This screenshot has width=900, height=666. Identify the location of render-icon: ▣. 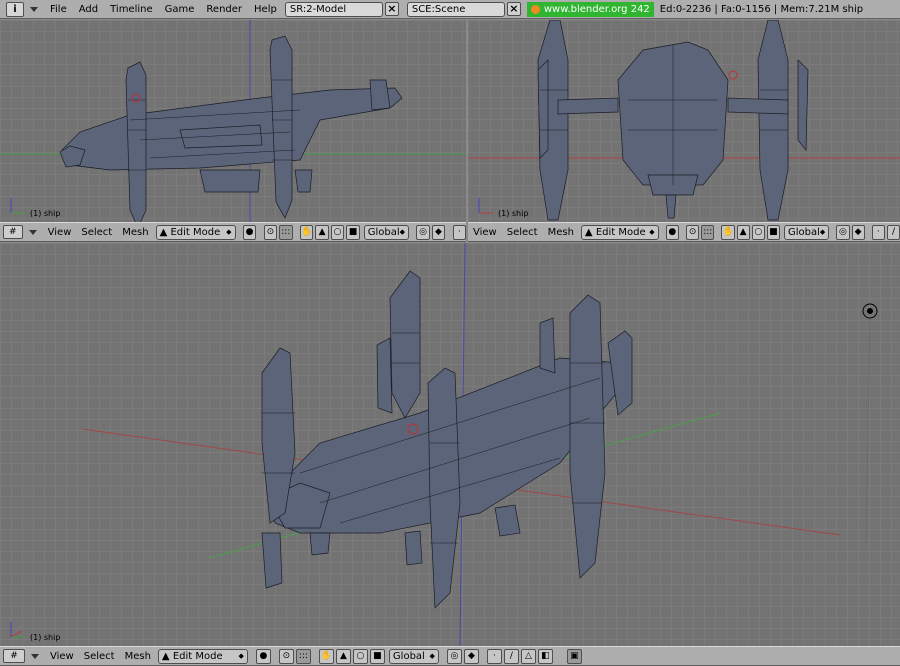
(574, 656).